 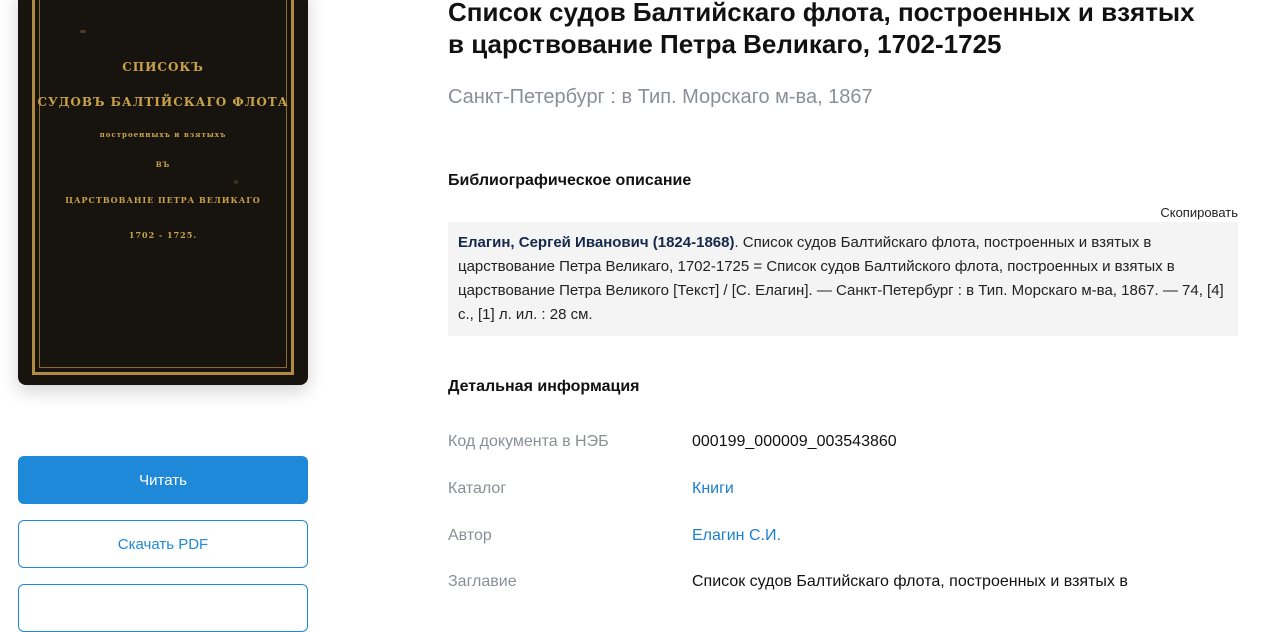 I want to click on detail-label-title: Заглавие, so click(x=482, y=581).